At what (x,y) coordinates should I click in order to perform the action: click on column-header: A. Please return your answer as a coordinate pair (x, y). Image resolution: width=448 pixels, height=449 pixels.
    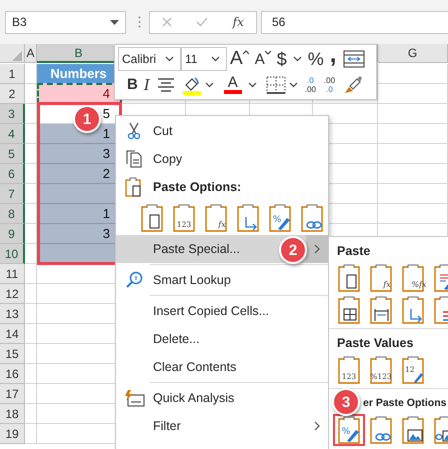
    Looking at the image, I should click on (31, 53).